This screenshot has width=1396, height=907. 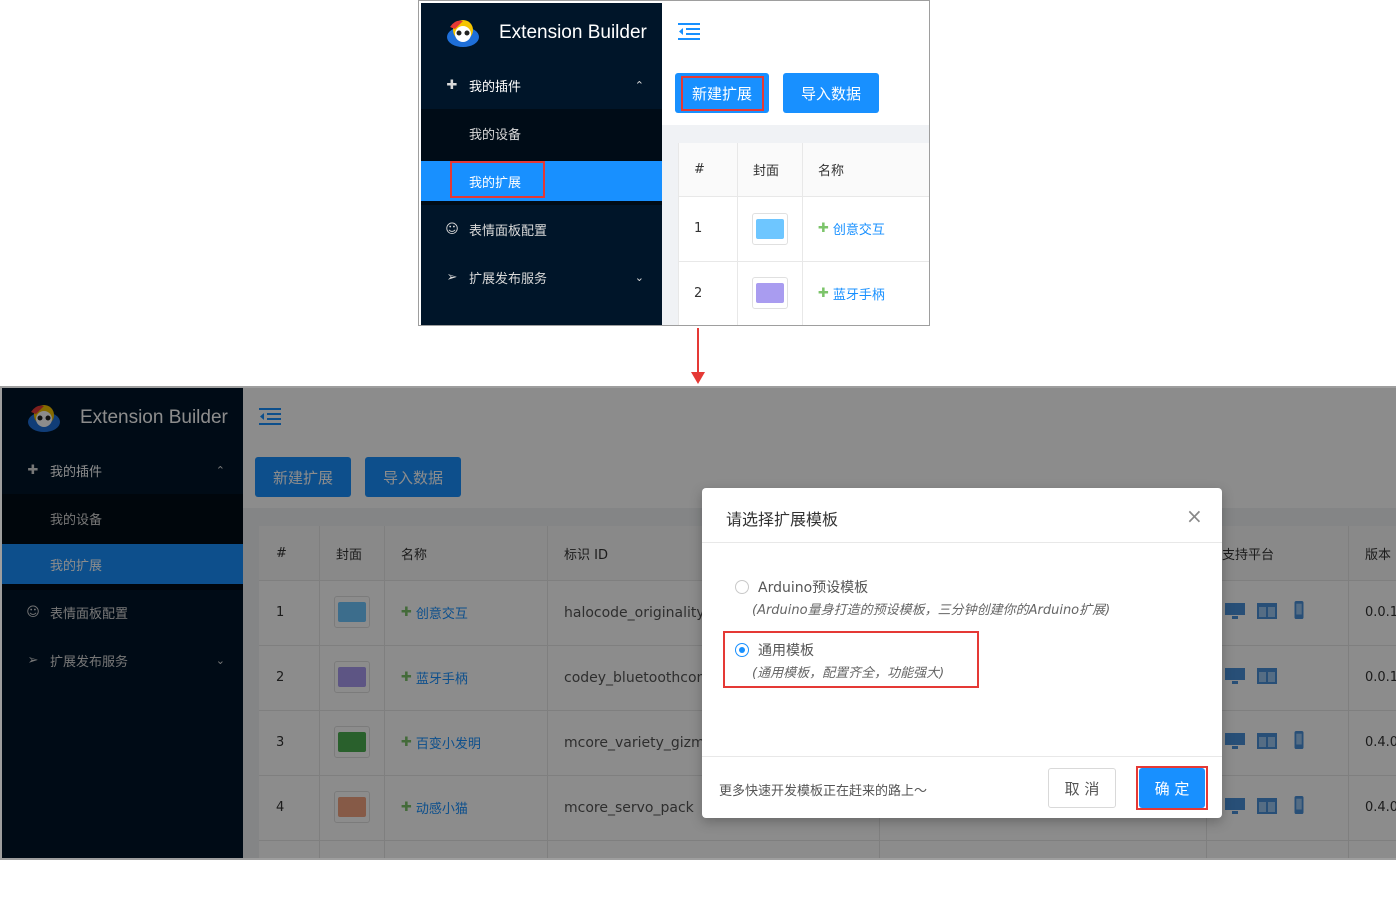 What do you see at coordinates (823, 791) in the screenshot?
I see `footer-note: 更多快速开发模板正在赶来的路上～` at bounding box center [823, 791].